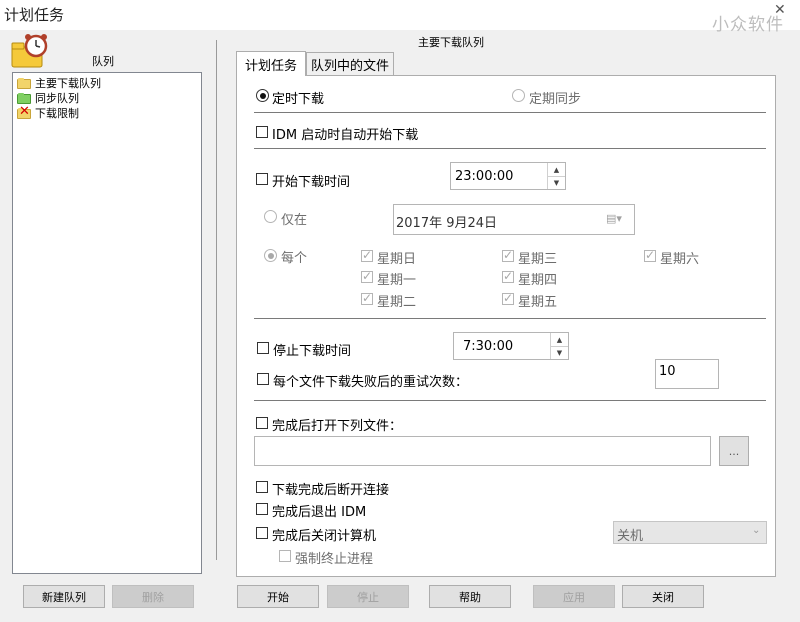 The image size is (800, 622). Describe the element at coordinates (103, 61) in the screenshot. I see `queue-list-header: 队列` at that location.